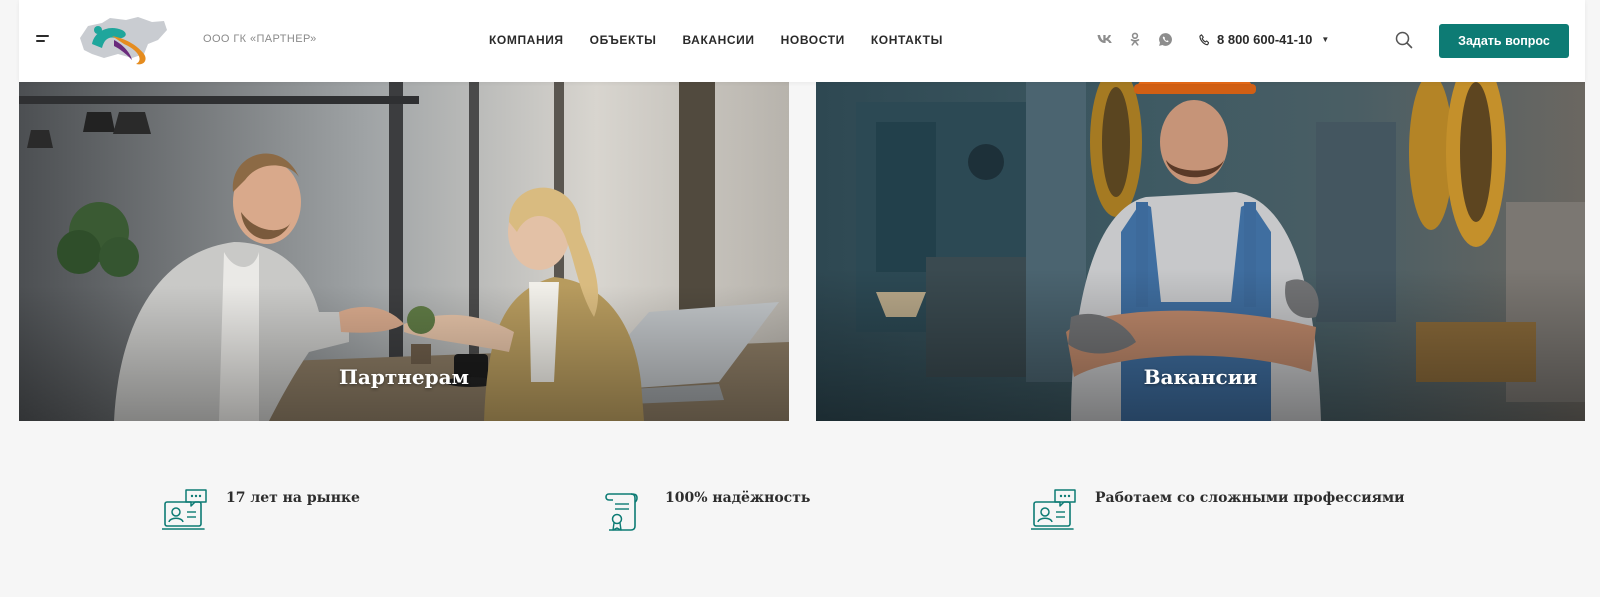 The height and width of the screenshot is (597, 1600). What do you see at coordinates (1504, 41) in the screenshot?
I see `ask-question-button: Задать вопрос` at bounding box center [1504, 41].